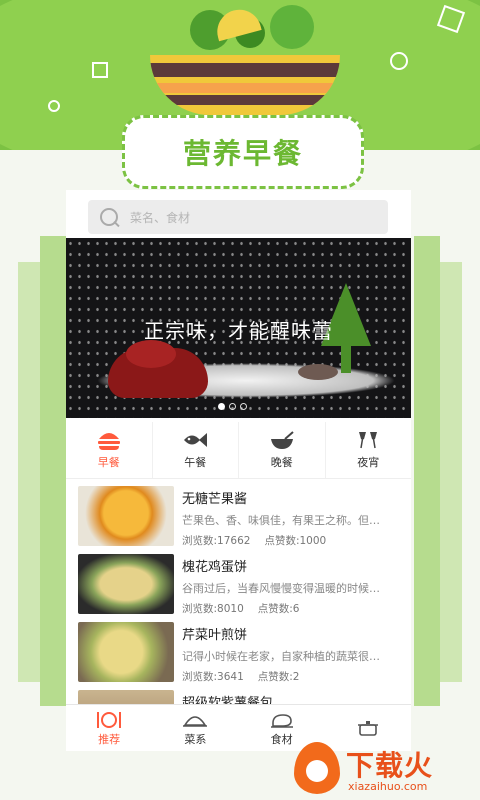  What do you see at coordinates (278, 677) in the screenshot?
I see `like-count: 点赞数:2` at bounding box center [278, 677].